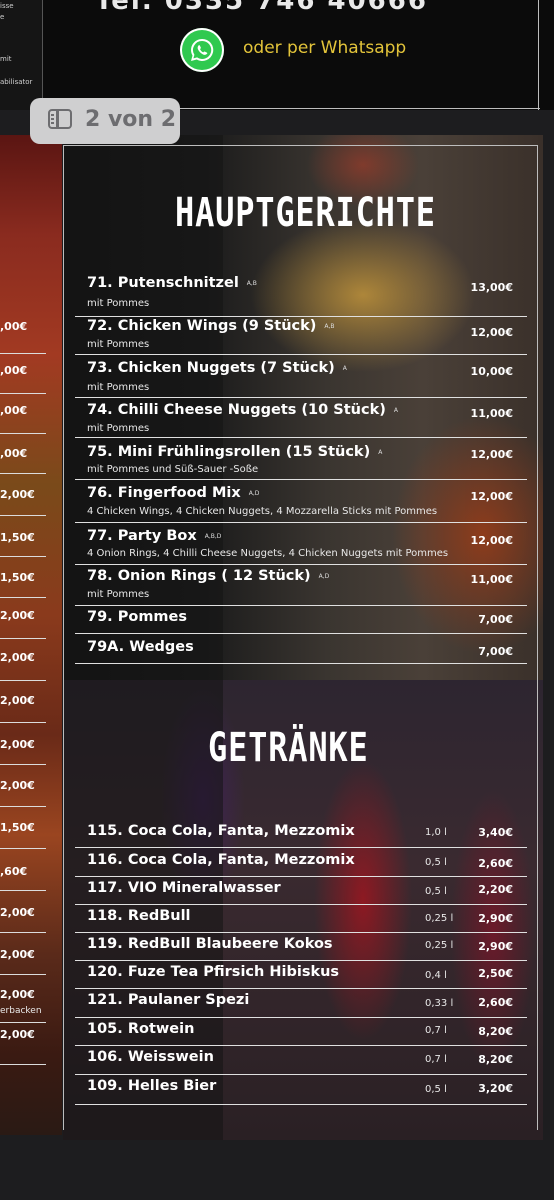  What do you see at coordinates (150, 1057) in the screenshot?
I see `menu-item-name: 106. Weisswein` at bounding box center [150, 1057].